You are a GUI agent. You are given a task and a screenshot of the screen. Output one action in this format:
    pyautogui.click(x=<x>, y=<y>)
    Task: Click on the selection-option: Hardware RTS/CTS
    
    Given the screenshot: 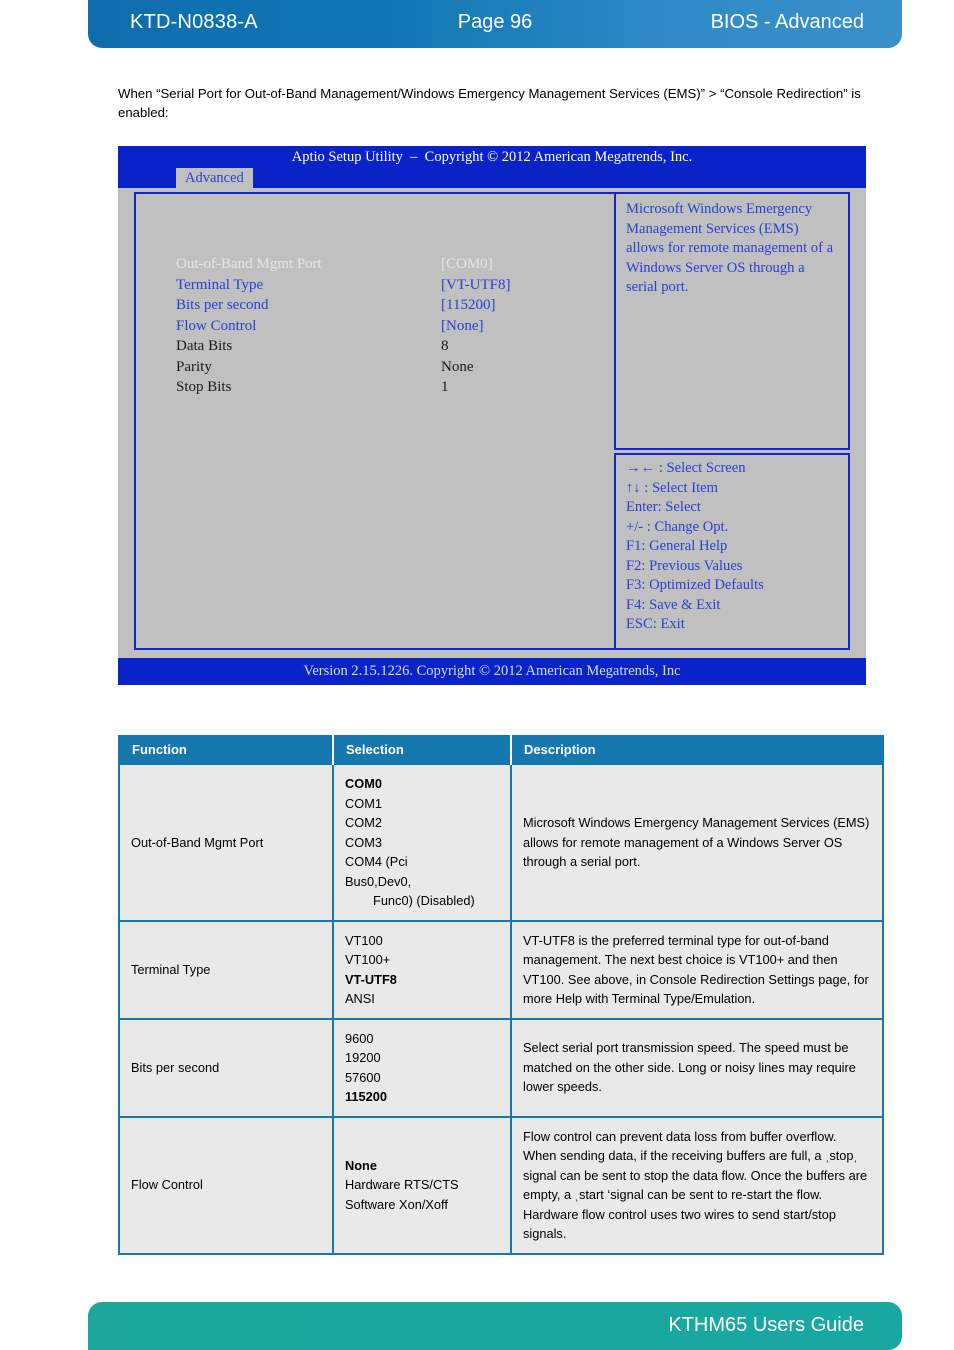 What is the action you would take?
    pyautogui.click(x=402, y=1185)
    